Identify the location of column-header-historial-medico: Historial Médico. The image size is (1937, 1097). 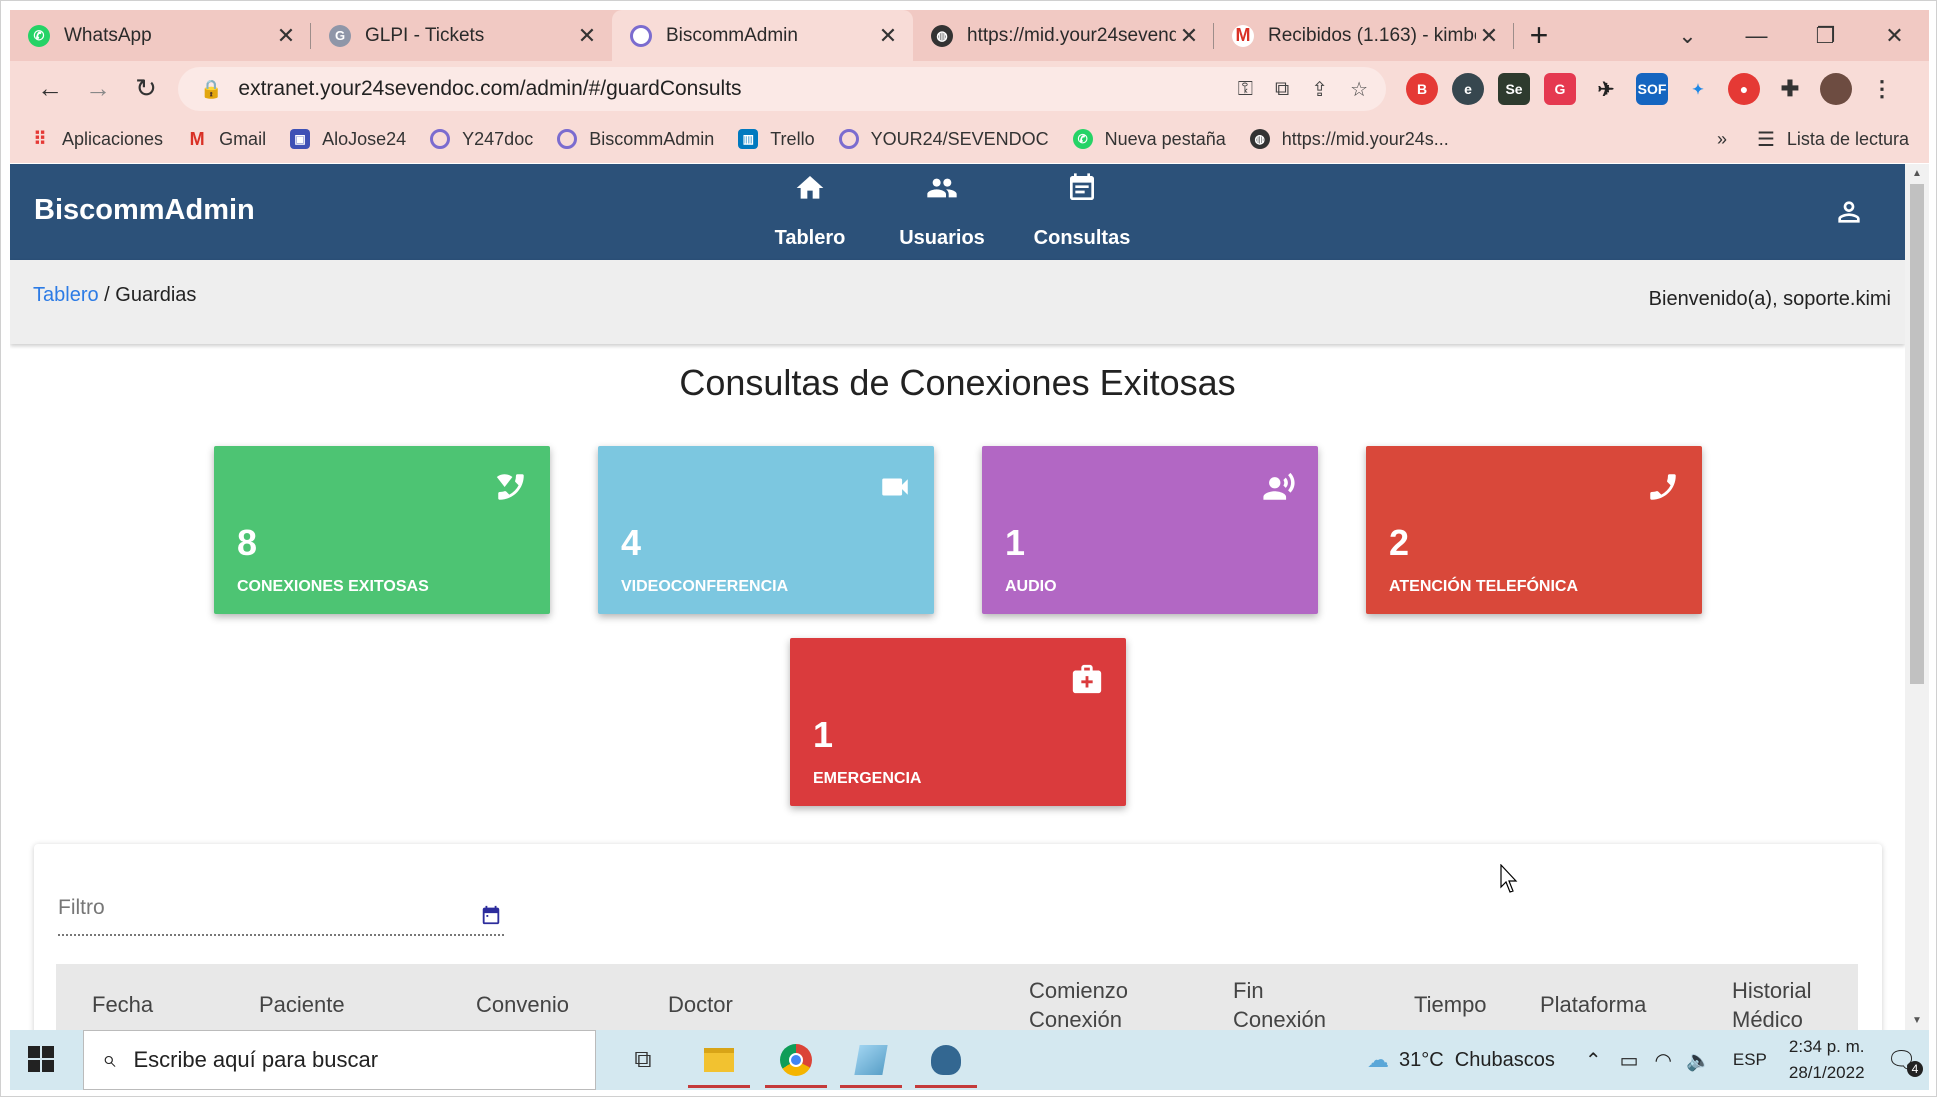
(1771, 1003).